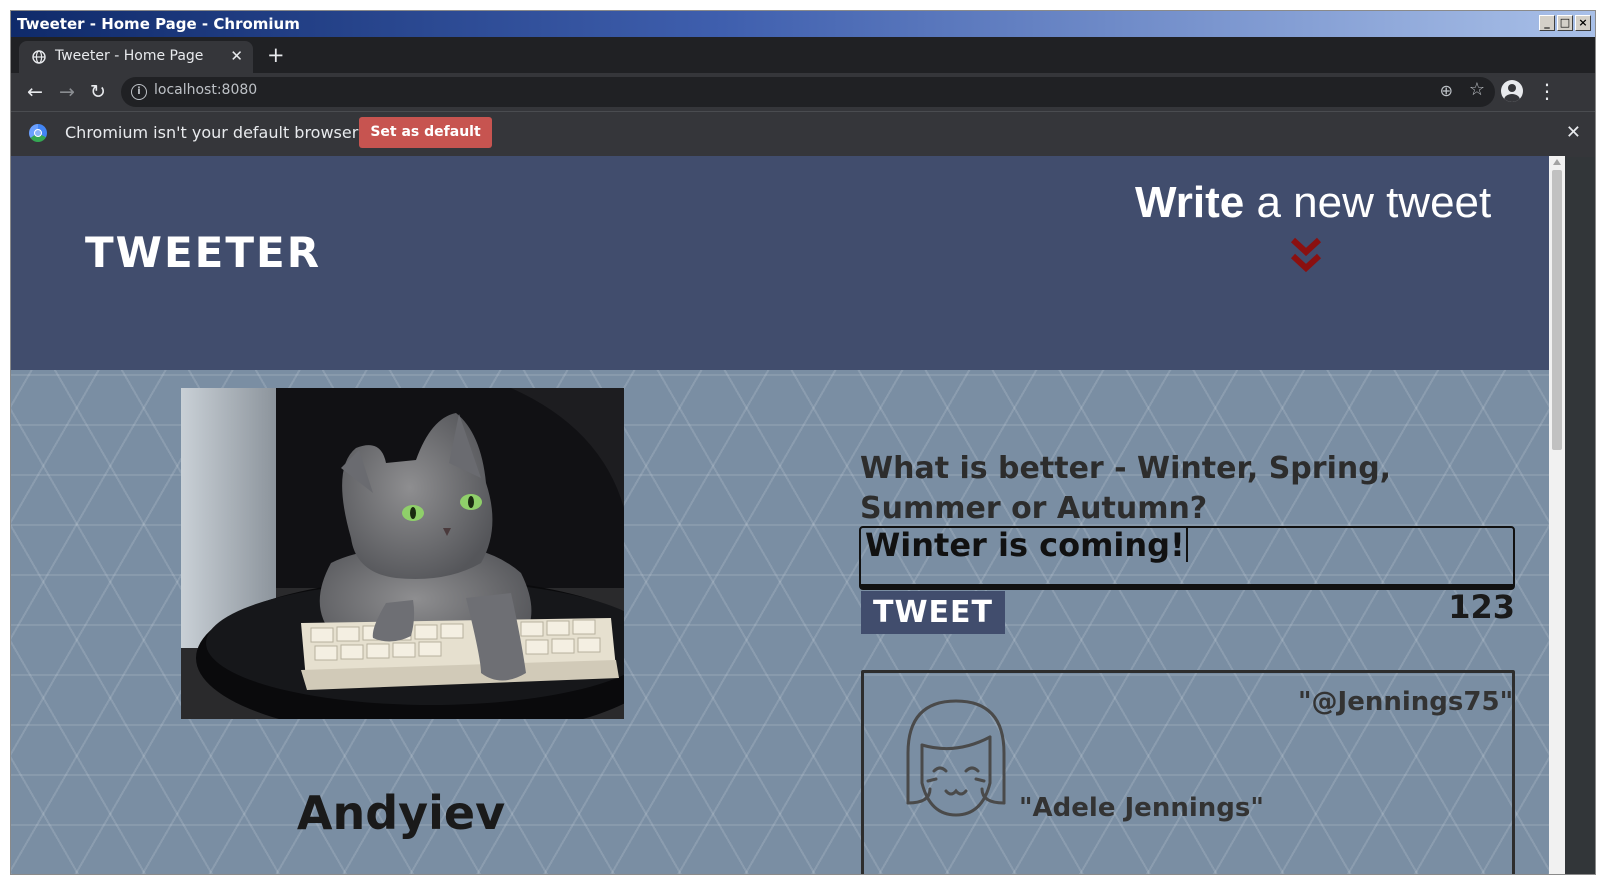 This screenshot has width=1606, height=875. I want to click on write-tweet-toggle: Write a new tweet, so click(1313, 203).